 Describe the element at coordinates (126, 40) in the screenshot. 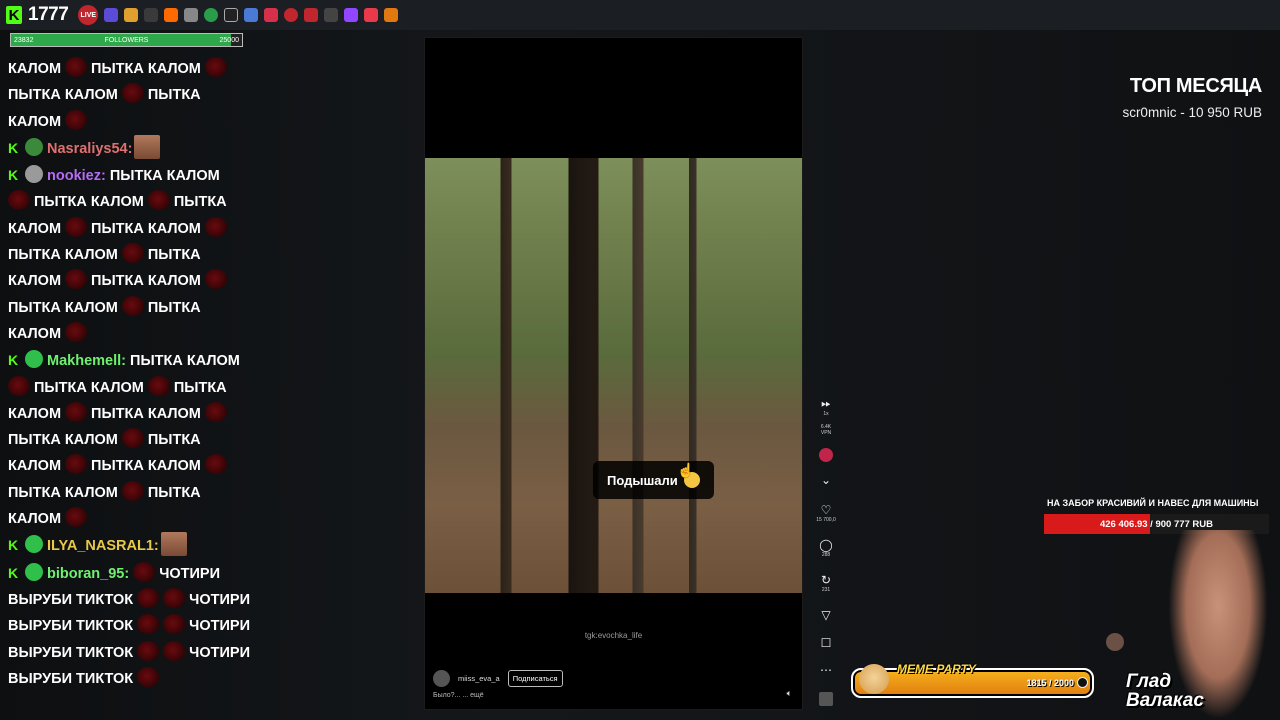

I see `followers-label: FOLLOWERS` at that location.